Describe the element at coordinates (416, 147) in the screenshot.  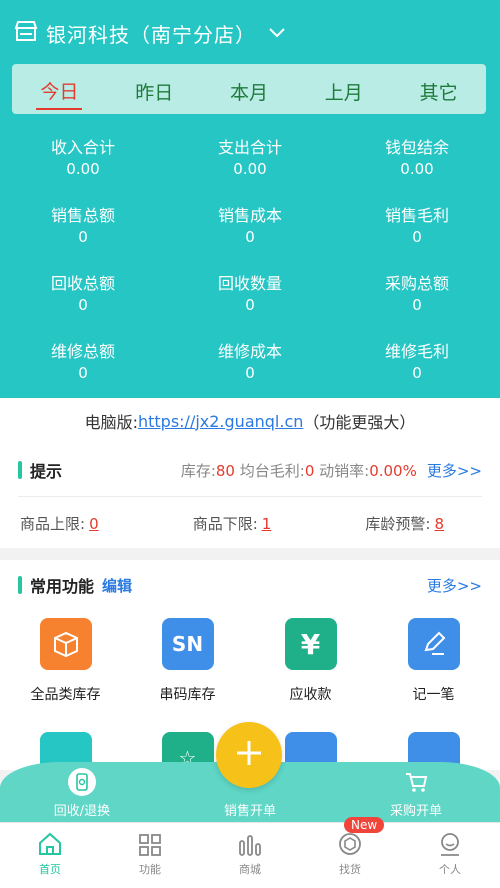
I see `stat-label: 钱包结余` at that location.